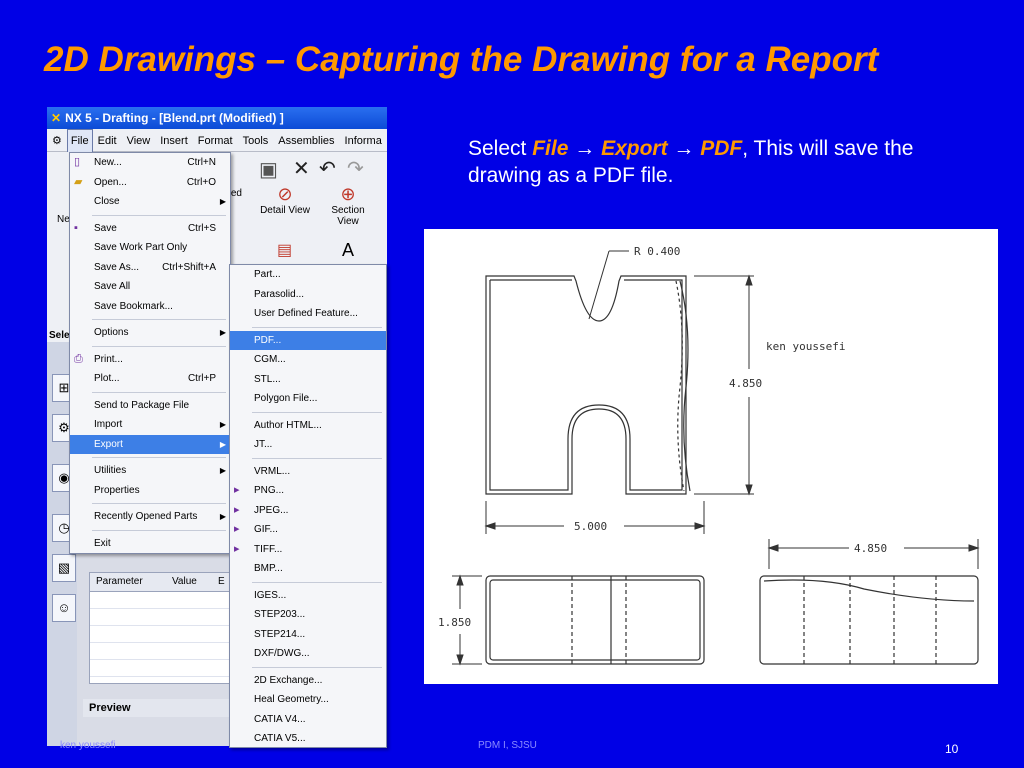 This screenshot has height=768, width=1024. Describe the element at coordinates (107, 201) in the screenshot. I see `file-menu-item-label: Close` at that location.